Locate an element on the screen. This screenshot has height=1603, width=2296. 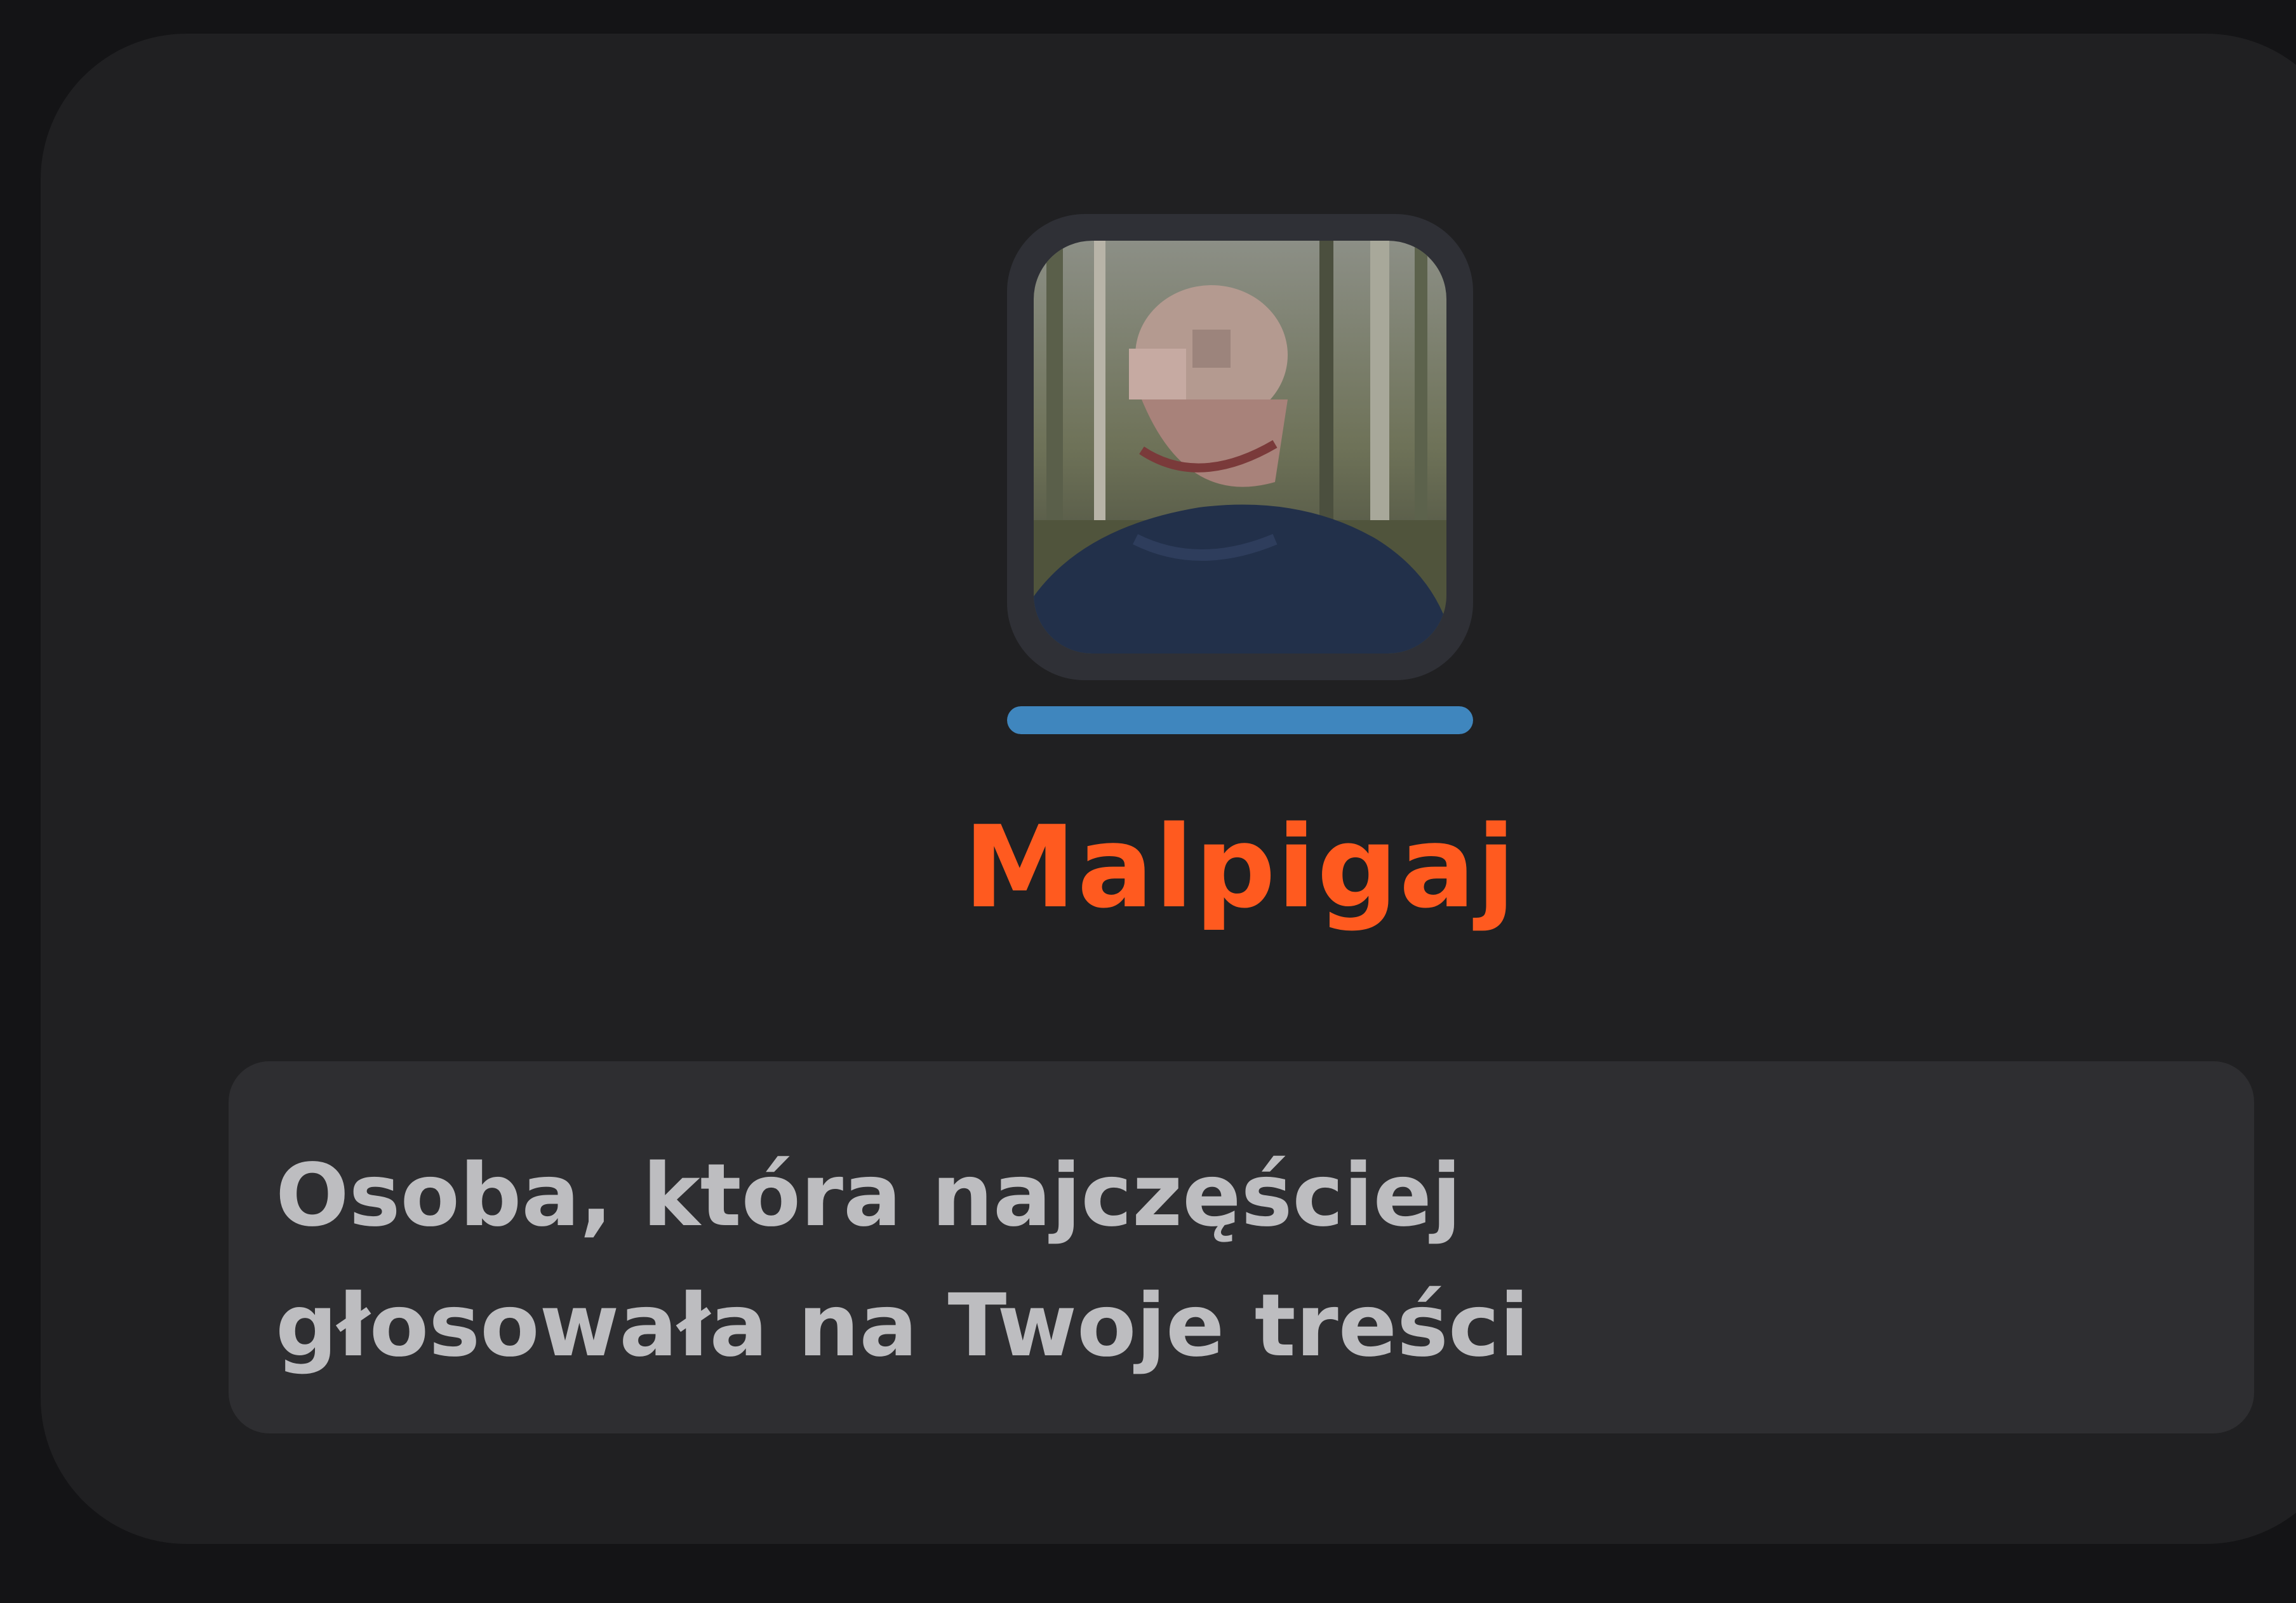
avatar-frame is located at coordinates (1240, 447).